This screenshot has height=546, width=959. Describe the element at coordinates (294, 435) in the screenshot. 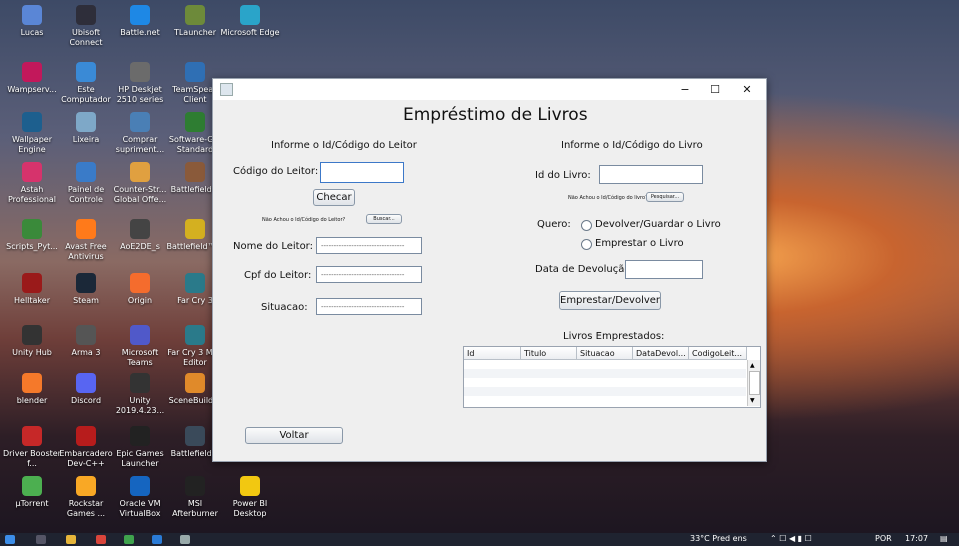

I see `voltar-button: Voltar` at that location.